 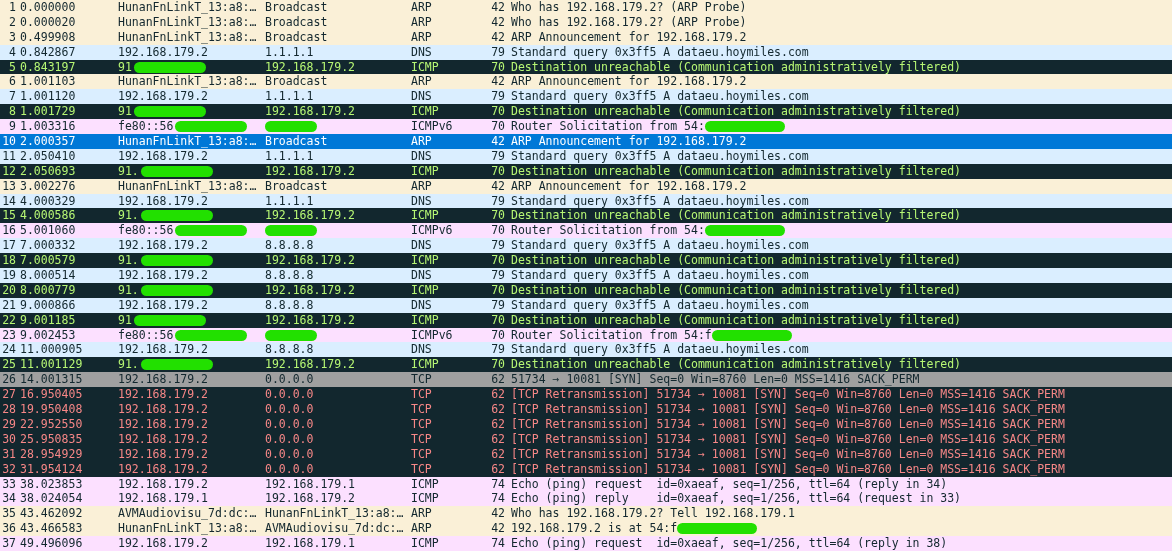 I want to click on packet-number: 8, so click(x=12, y=112).